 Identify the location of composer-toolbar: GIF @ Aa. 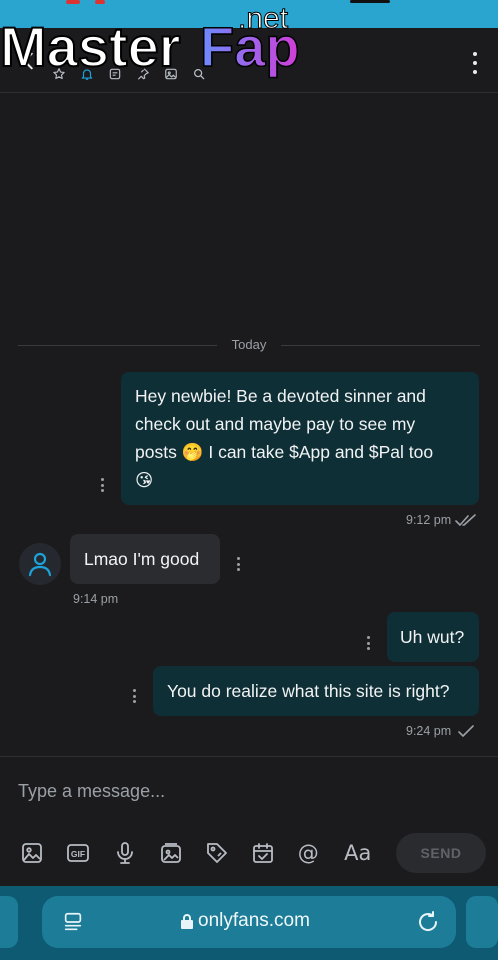
(205, 853).